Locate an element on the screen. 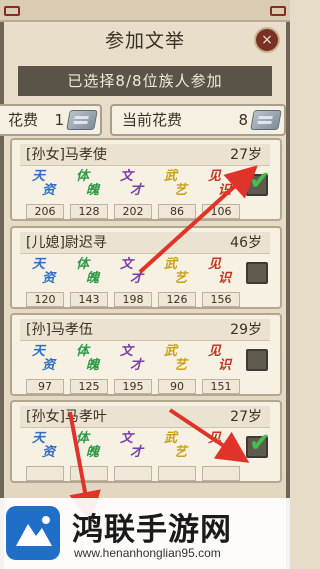  cost-label: 花费 is located at coordinates (23, 120).